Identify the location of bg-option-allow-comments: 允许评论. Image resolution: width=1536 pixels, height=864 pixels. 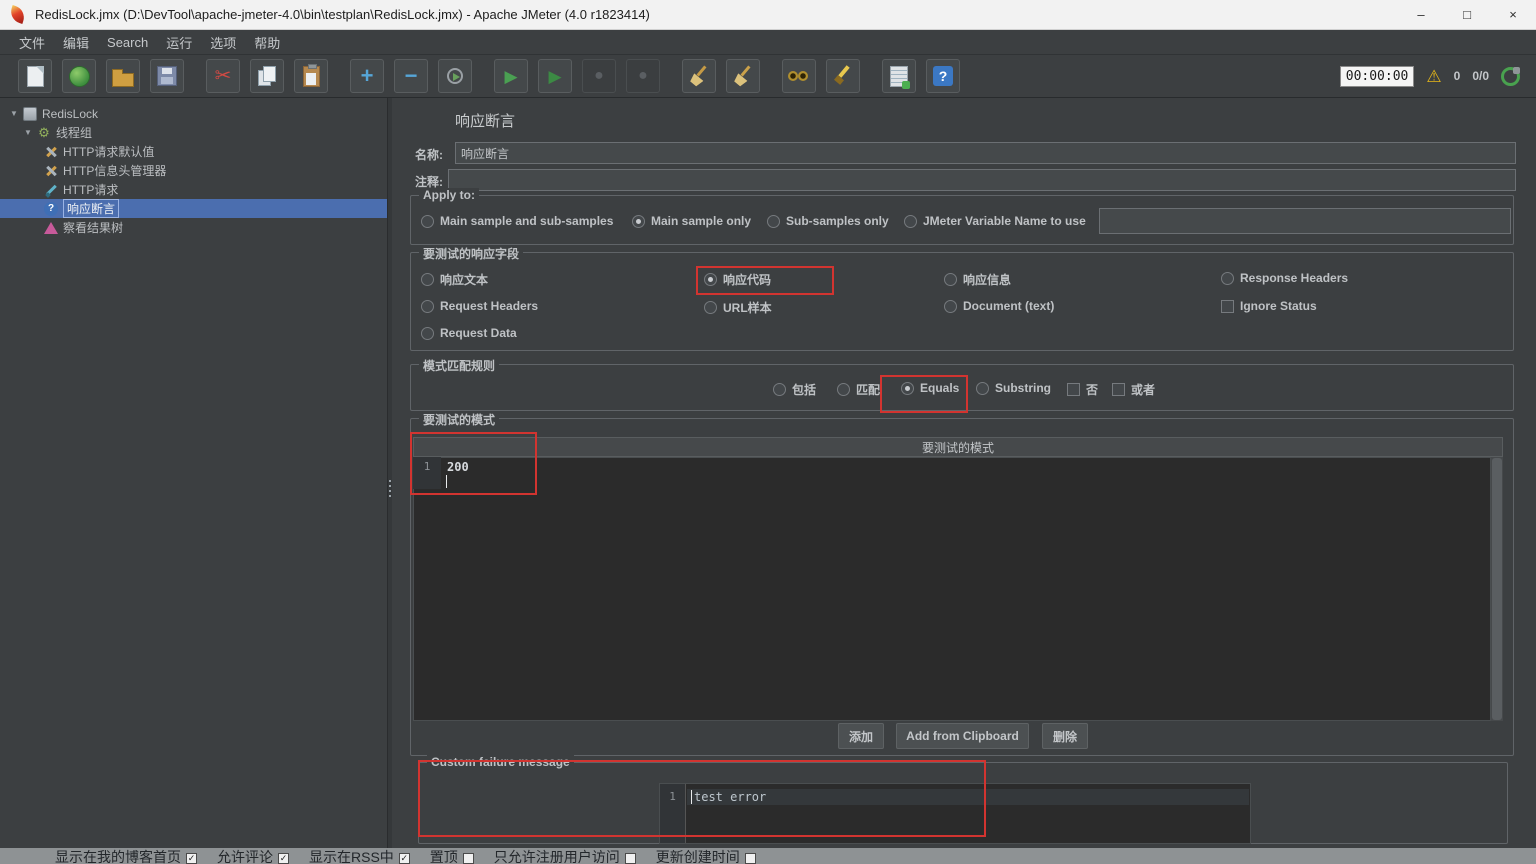
(253, 856).